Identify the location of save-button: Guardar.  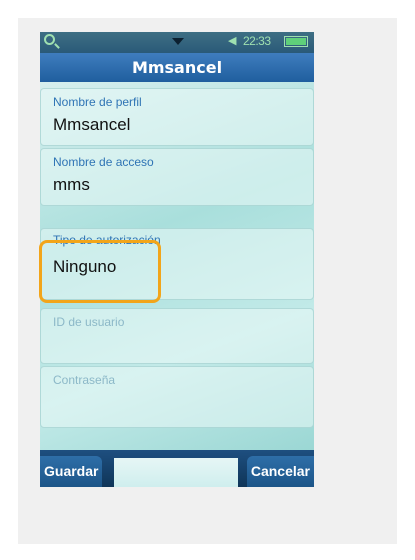
(71, 471).